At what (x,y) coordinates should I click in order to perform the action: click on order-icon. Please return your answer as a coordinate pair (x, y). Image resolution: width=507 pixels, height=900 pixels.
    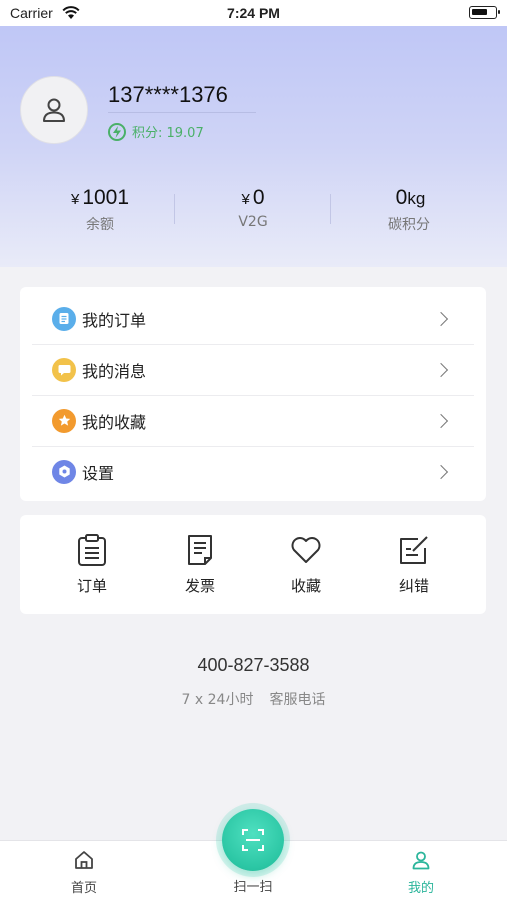
    Looking at the image, I should click on (64, 318).